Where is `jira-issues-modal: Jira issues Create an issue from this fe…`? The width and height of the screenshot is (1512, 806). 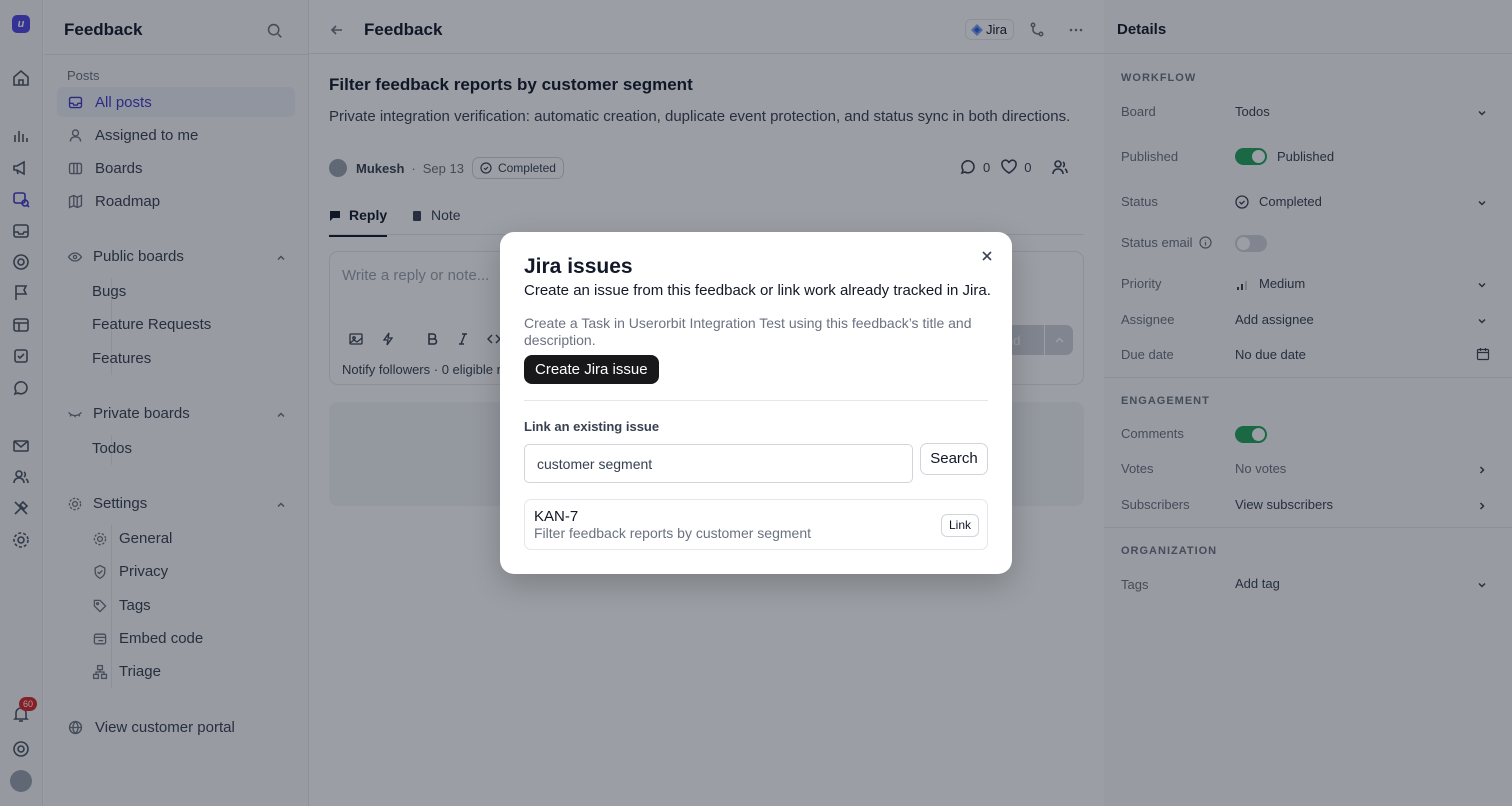
jira-issues-modal: Jira issues Create an issue from this fe… is located at coordinates (756, 403).